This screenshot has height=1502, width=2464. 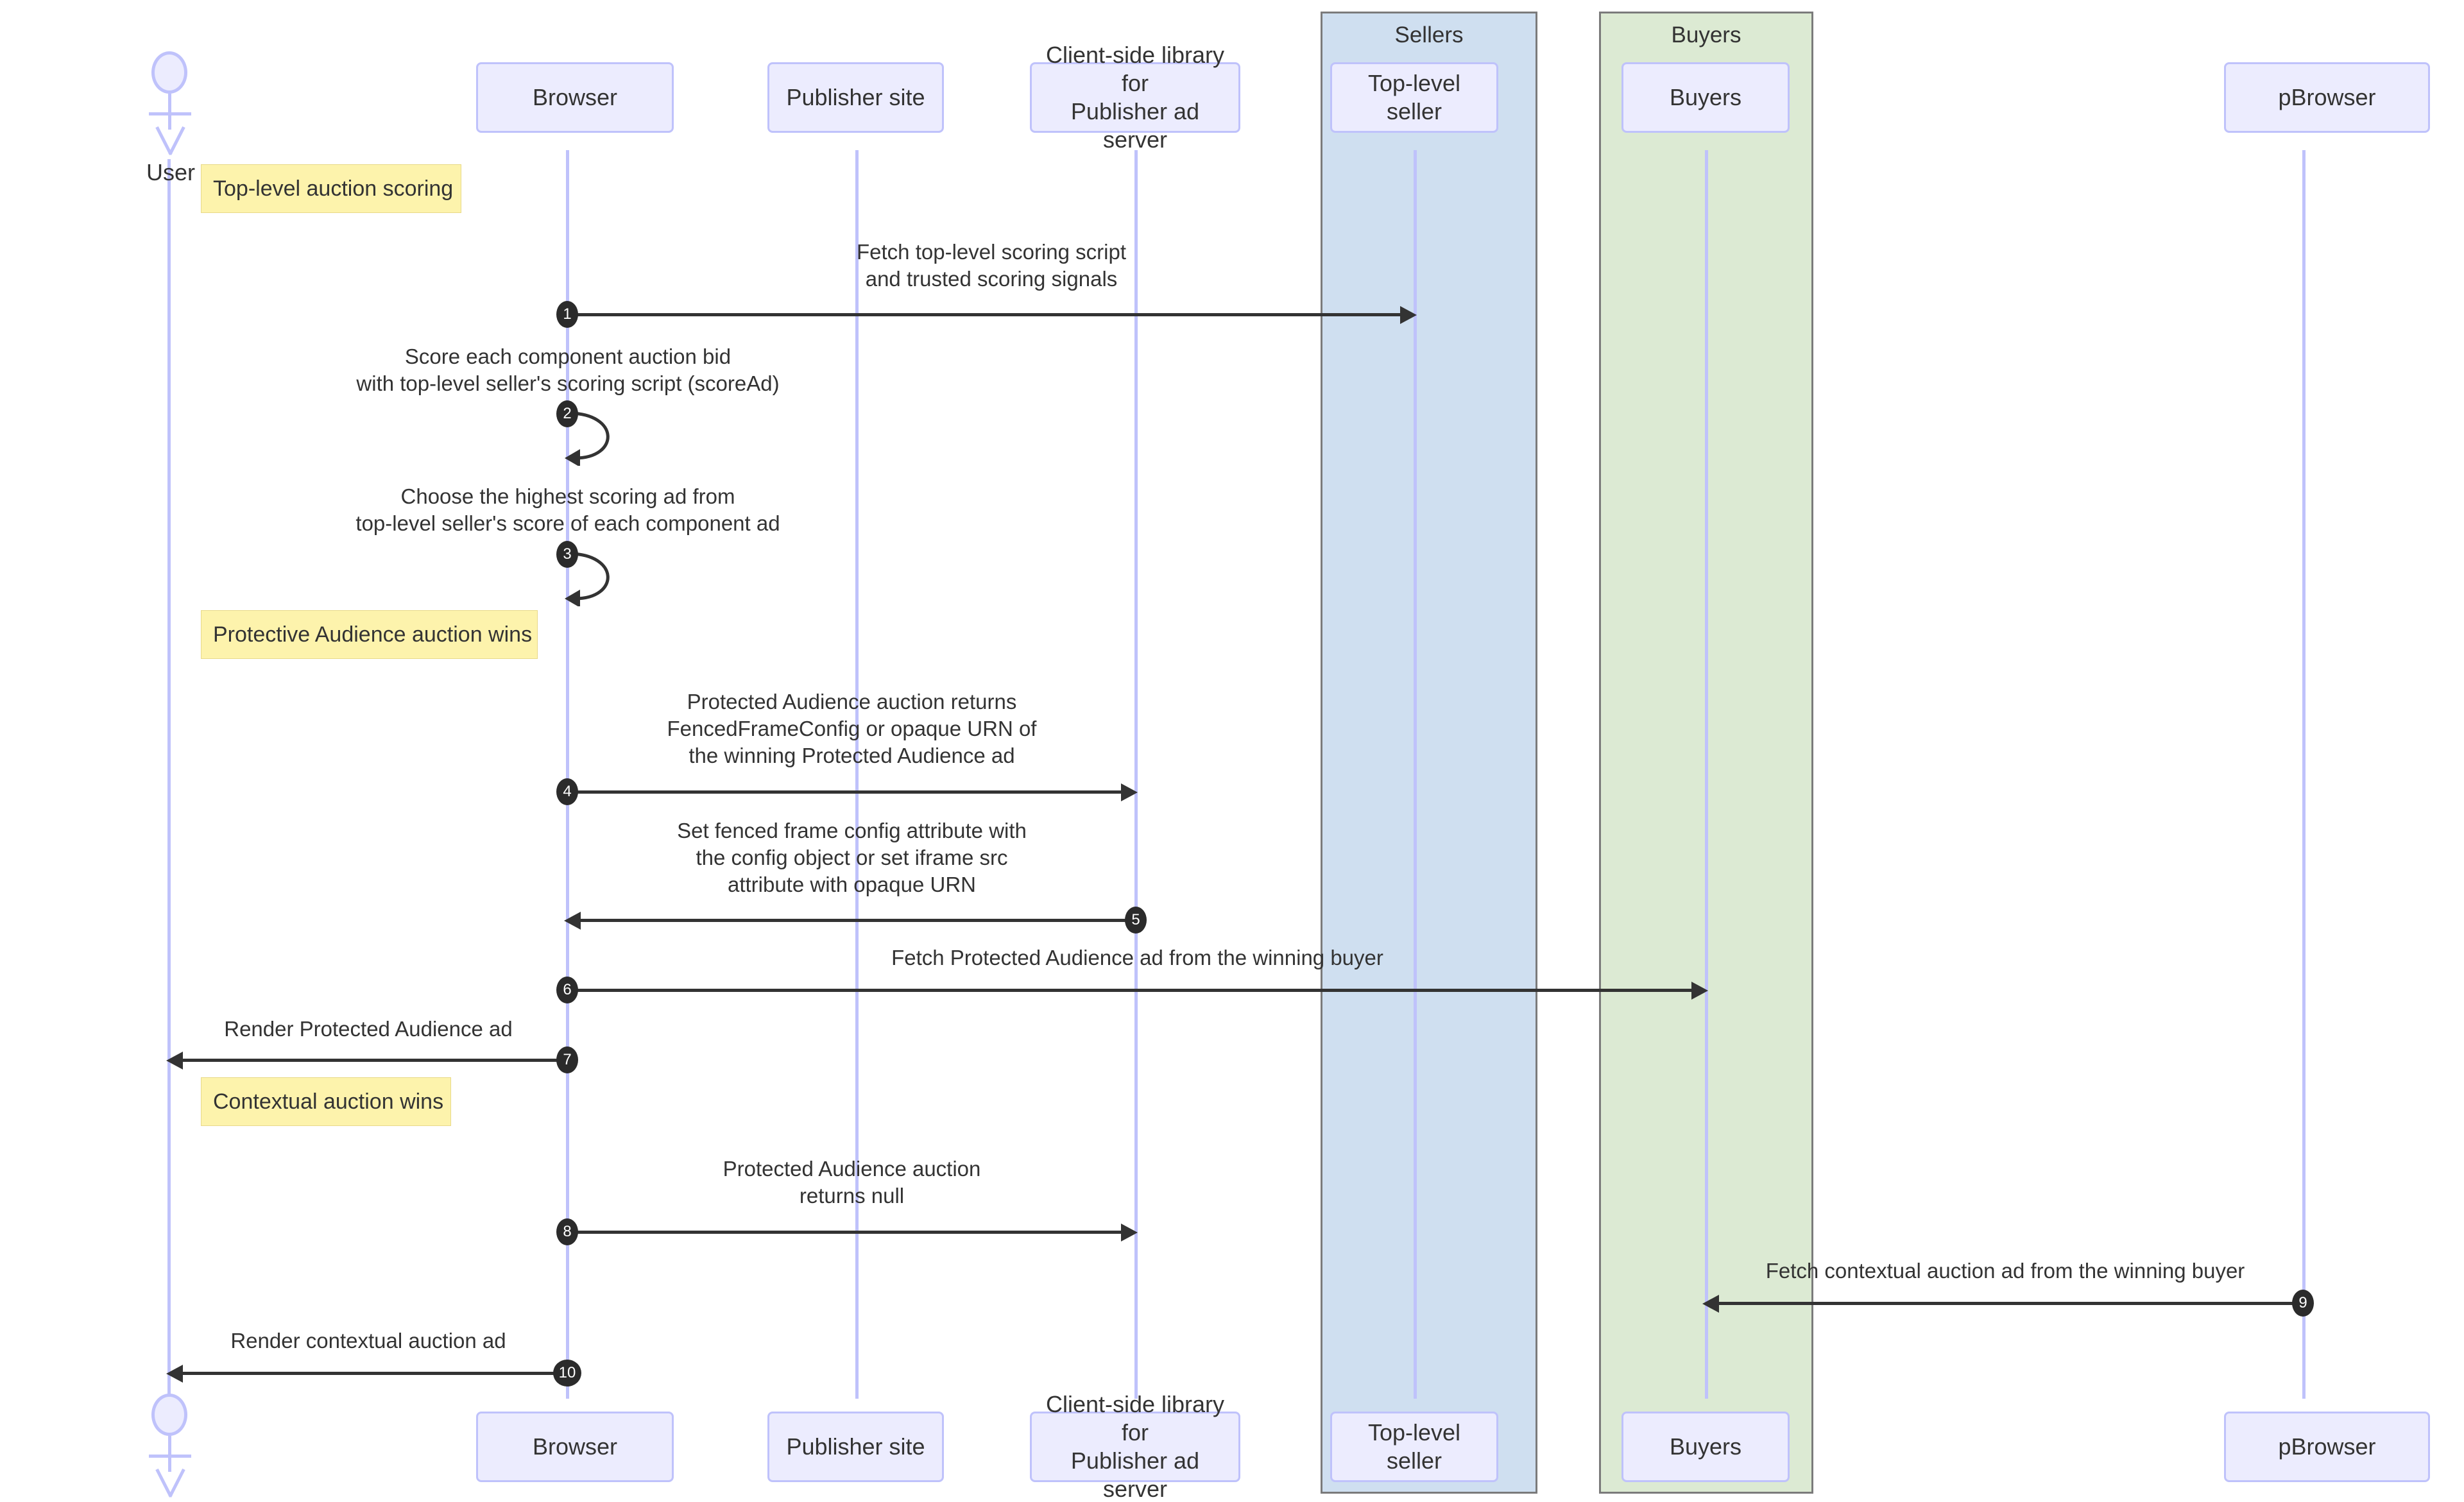 I want to click on message-label-7-line1: Render Protected Audience ad, so click(x=369, y=1029).